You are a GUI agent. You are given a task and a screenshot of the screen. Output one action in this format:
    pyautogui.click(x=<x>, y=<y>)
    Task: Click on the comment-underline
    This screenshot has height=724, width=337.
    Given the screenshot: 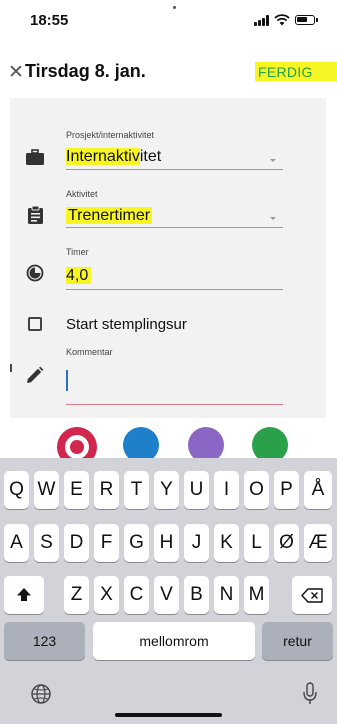 What is the action you would take?
    pyautogui.click(x=174, y=404)
    